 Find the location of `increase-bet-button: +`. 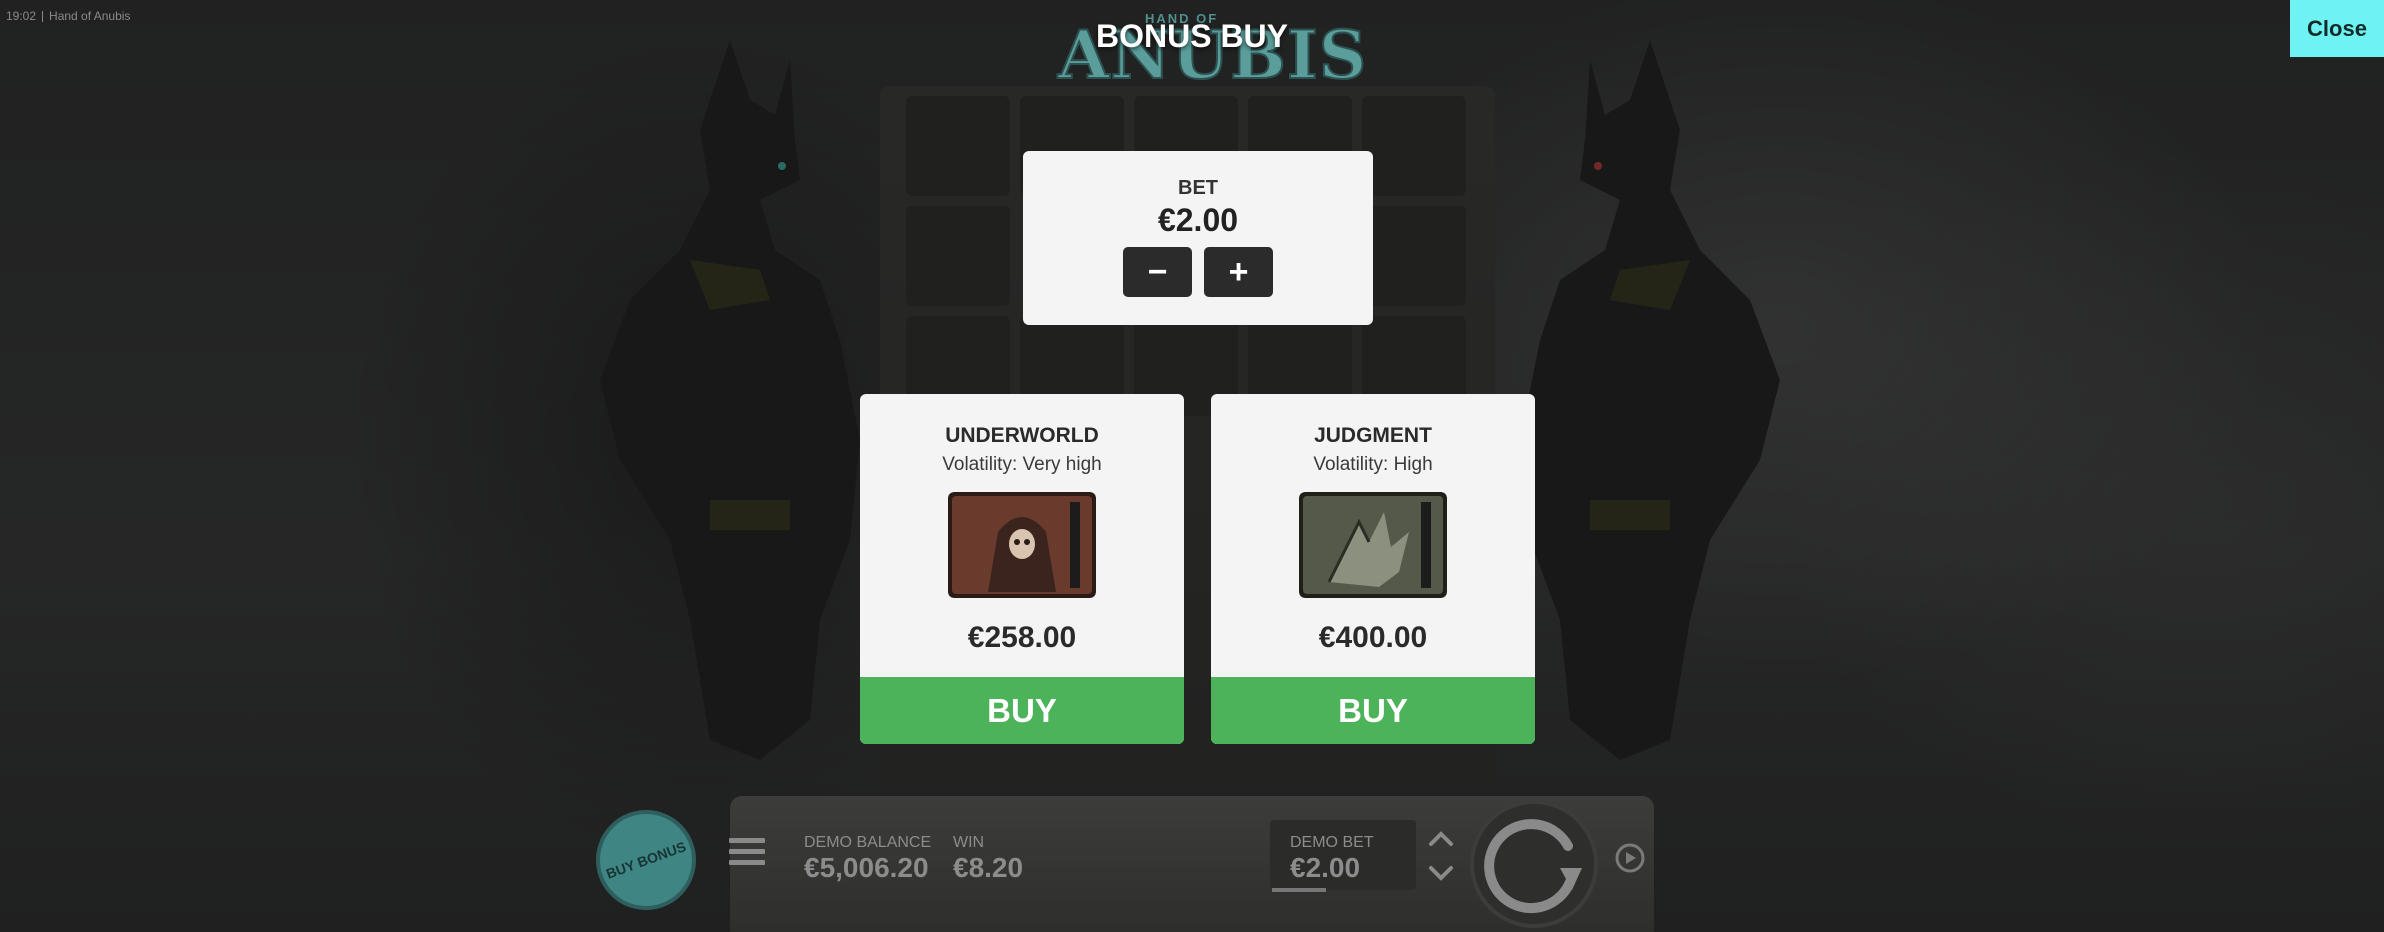

increase-bet-button: + is located at coordinates (1238, 272).